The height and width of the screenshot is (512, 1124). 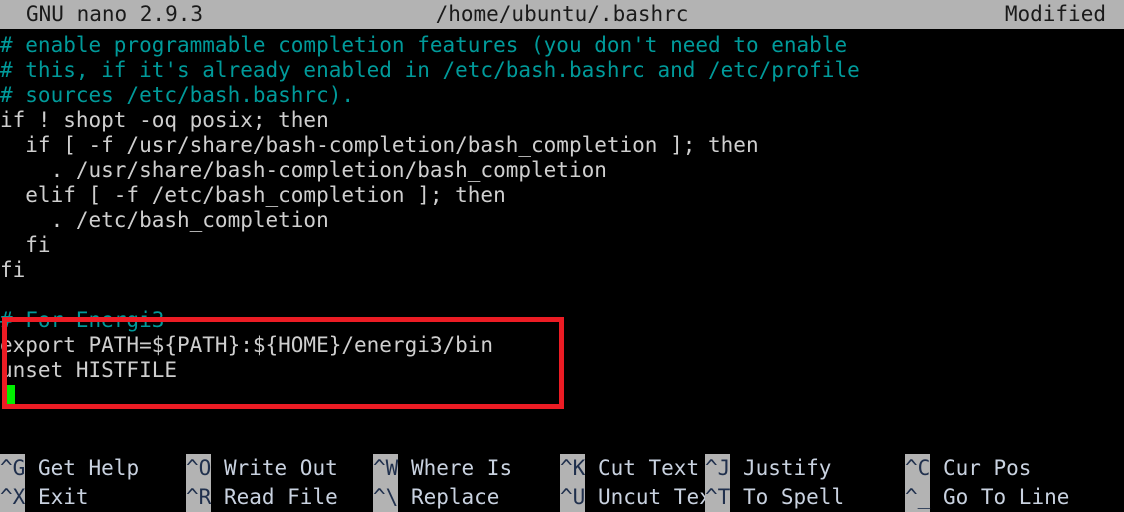 What do you see at coordinates (655, 497) in the screenshot?
I see `shortcut-label: Uncut Text` at bounding box center [655, 497].